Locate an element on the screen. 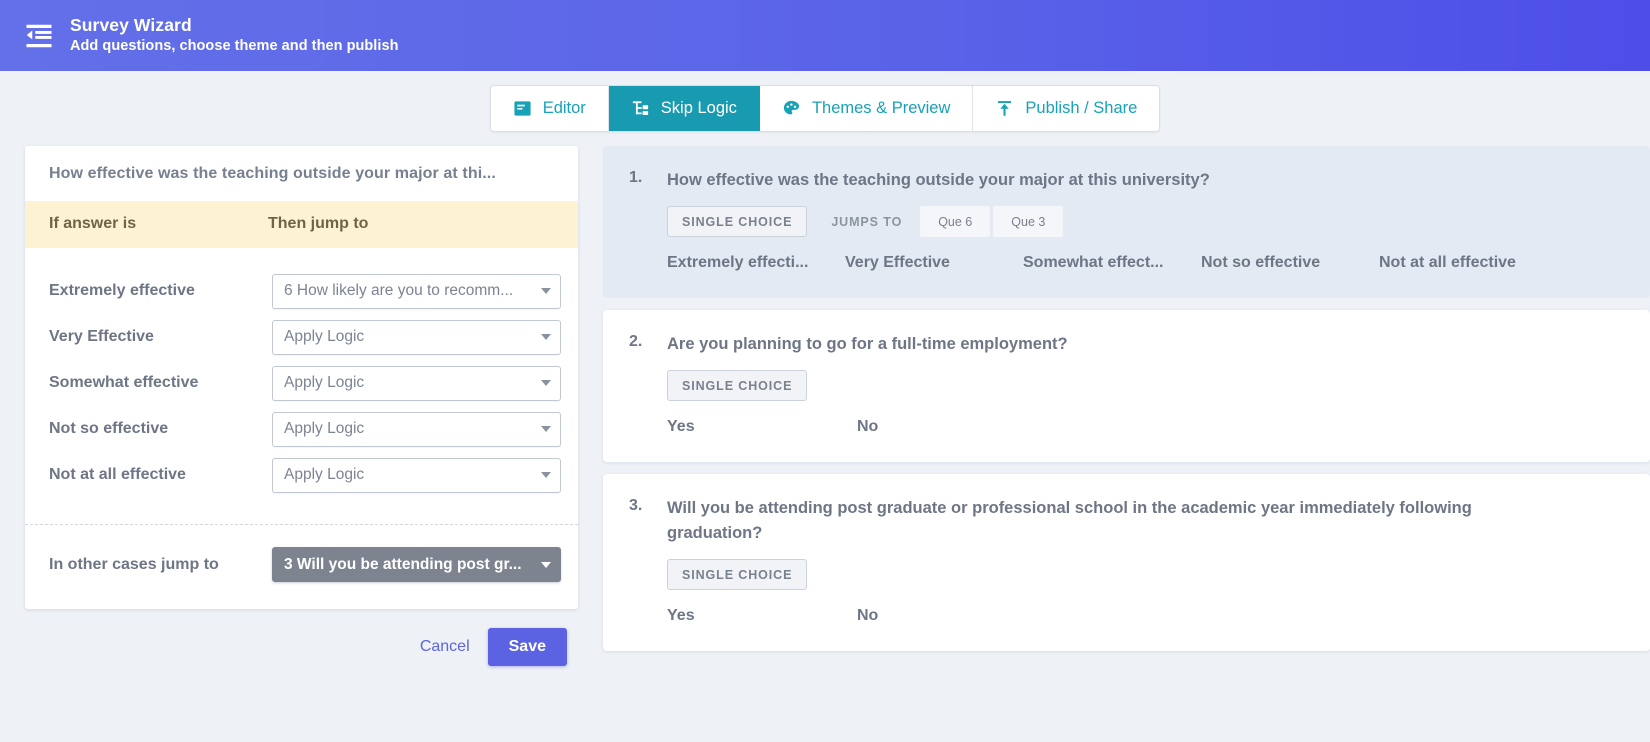 The width and height of the screenshot is (1650, 742). sitemap-branch-icon is located at coordinates (640, 108).